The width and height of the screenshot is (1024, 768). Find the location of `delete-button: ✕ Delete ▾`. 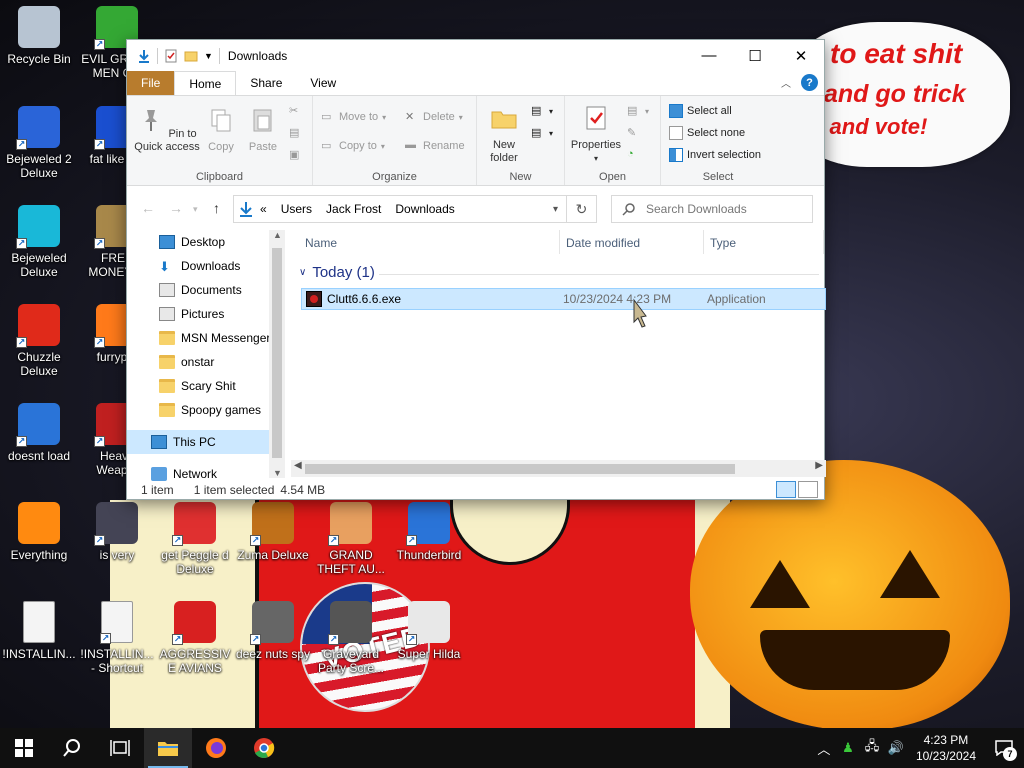

delete-button: ✕ Delete ▾ is located at coordinates (434, 117).